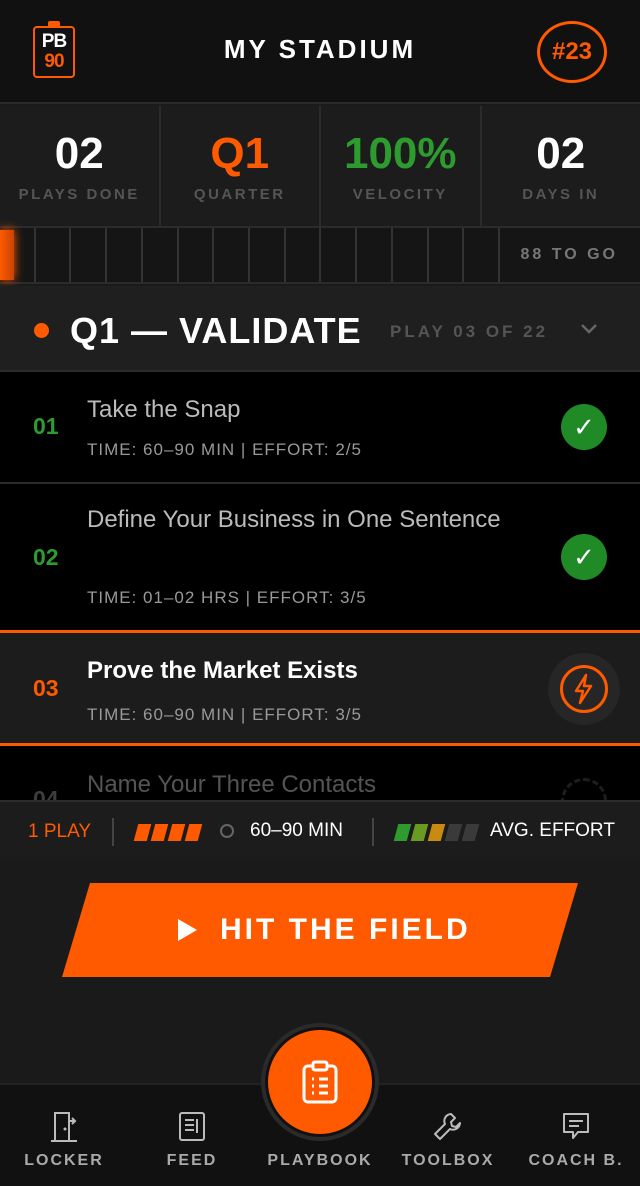  What do you see at coordinates (320, 52) in the screenshot?
I see `app-header: PB 90 MY STADIUM #23` at bounding box center [320, 52].